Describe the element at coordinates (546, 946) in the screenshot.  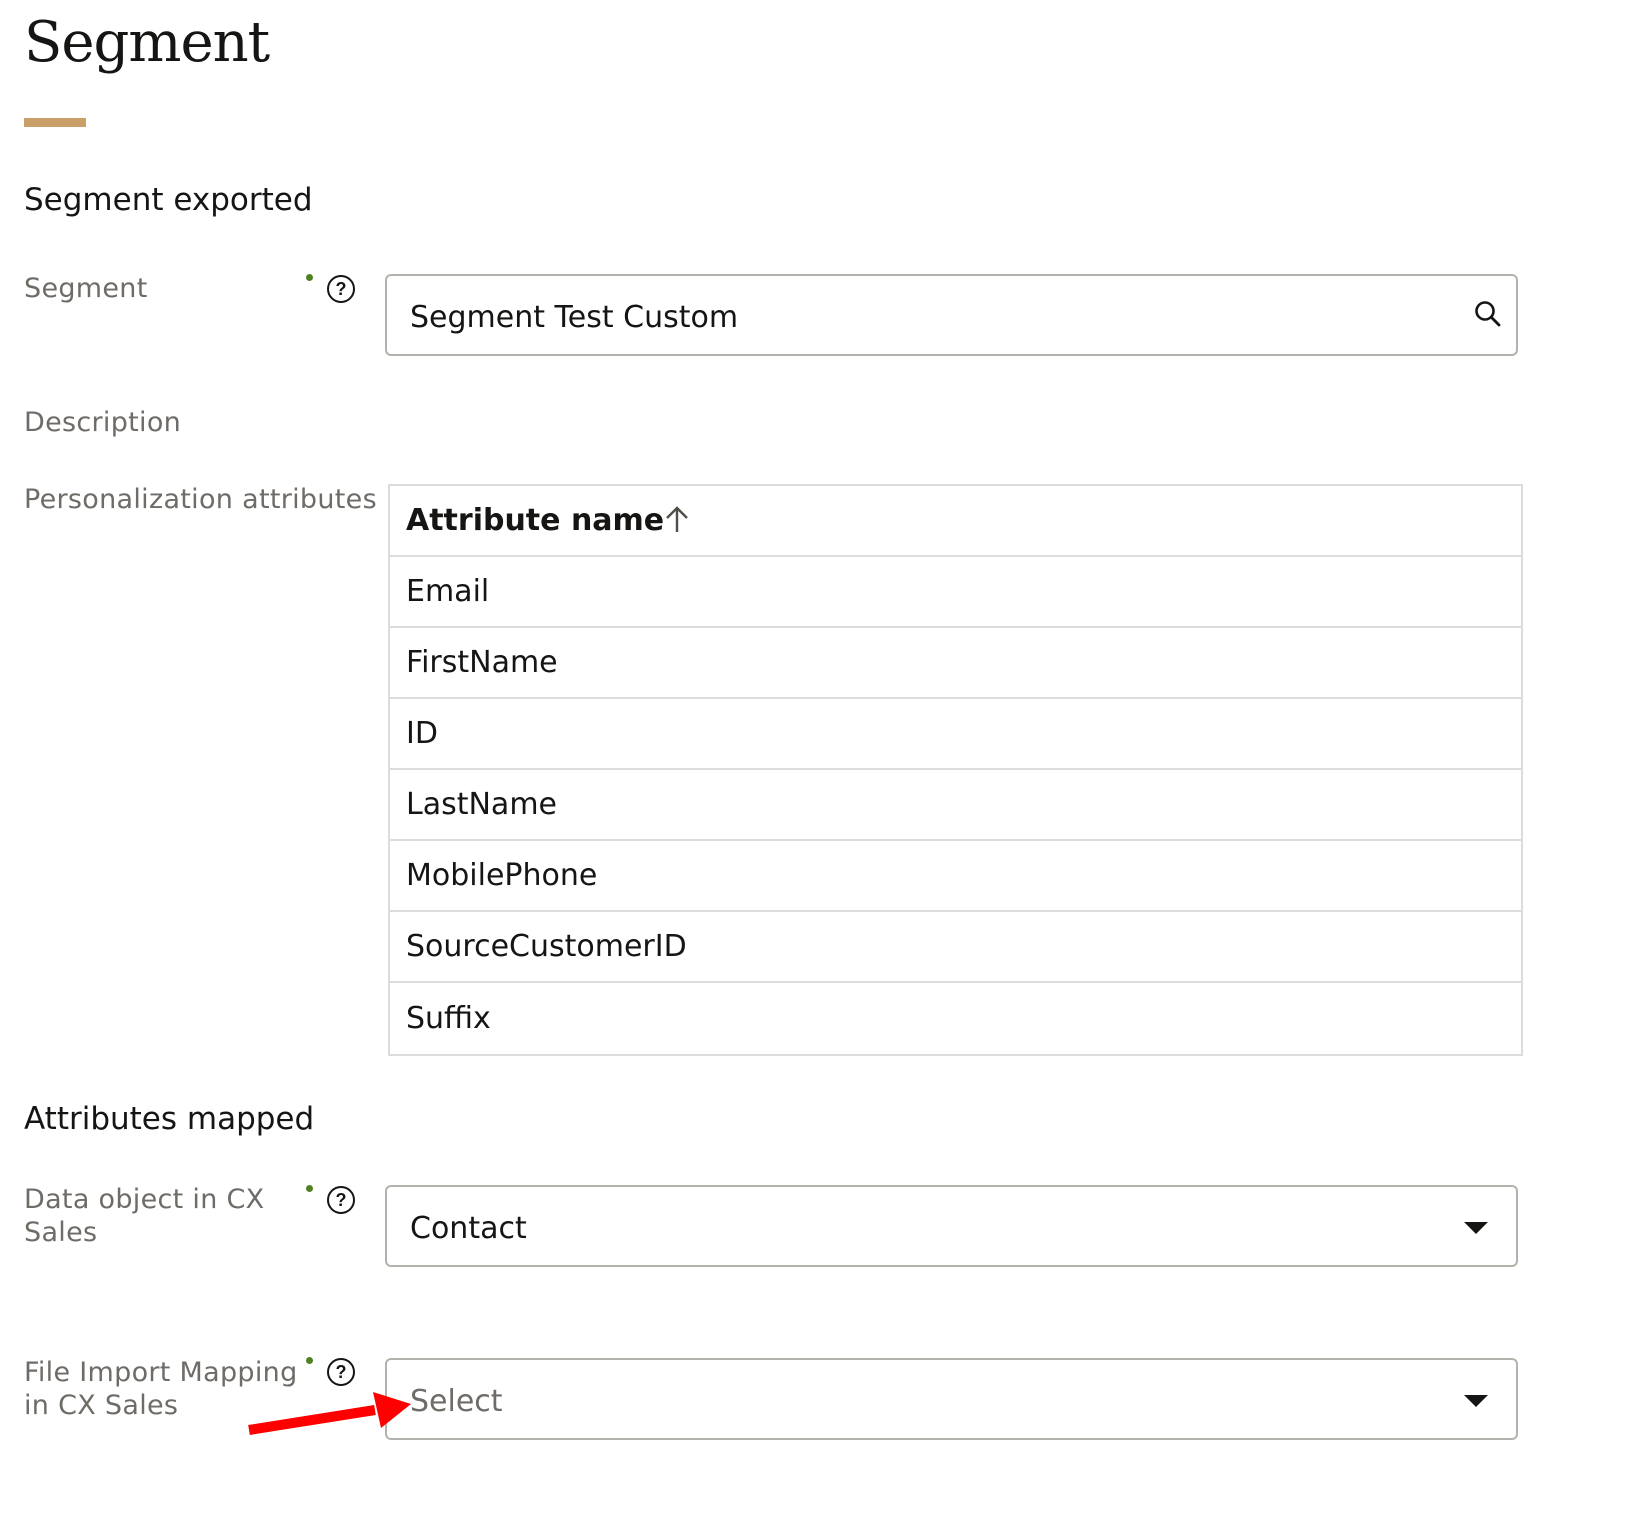
I see `table-cell: SourceCustomerID` at that location.